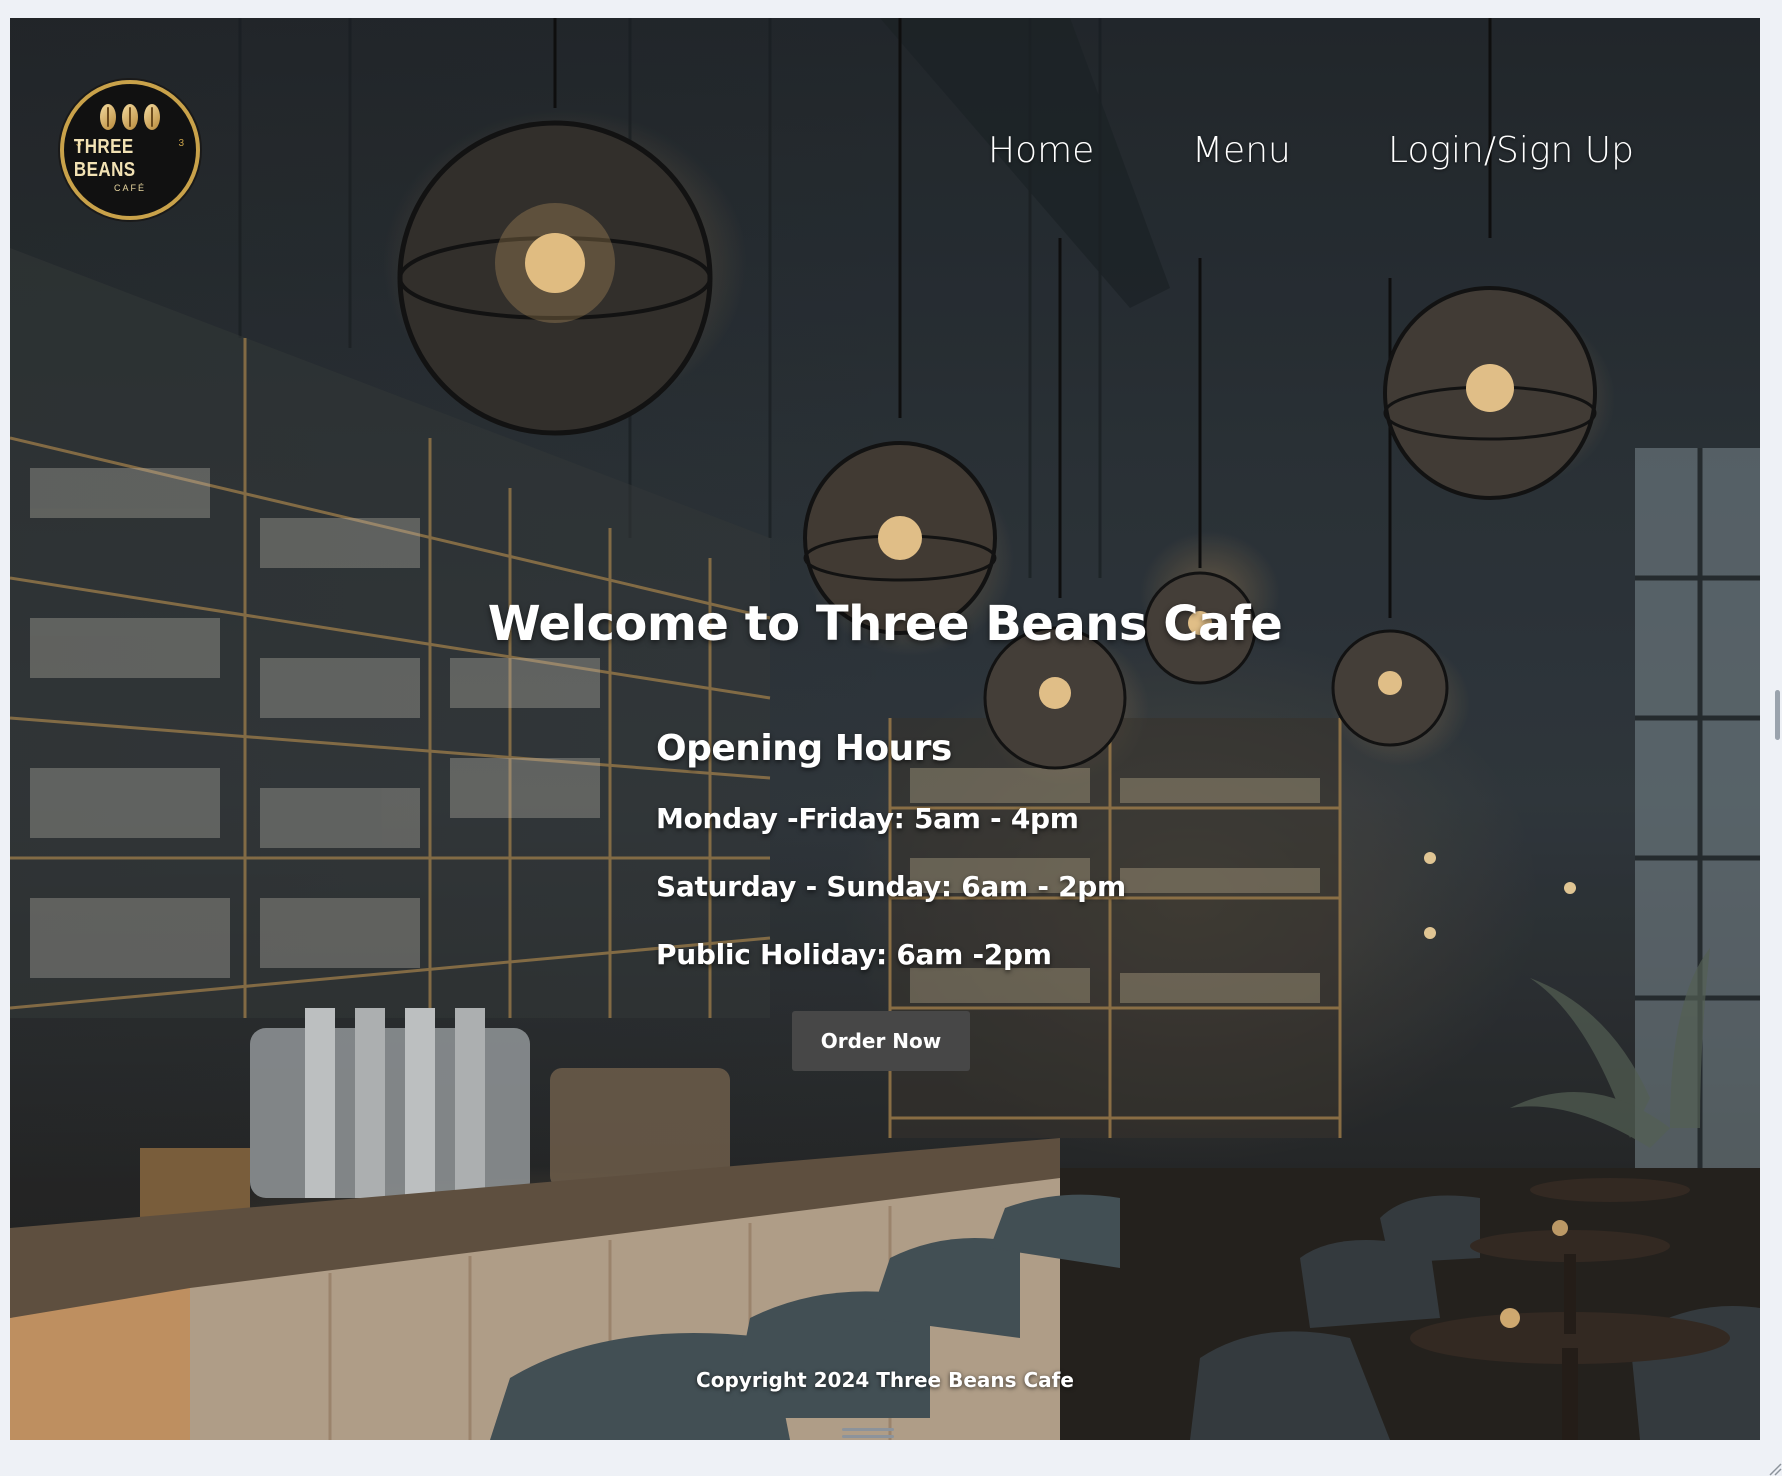 Image resolution: width=1782 pixels, height=1476 pixels. Describe the element at coordinates (1775, 1469) in the screenshot. I see `resize-corner-icon` at that location.